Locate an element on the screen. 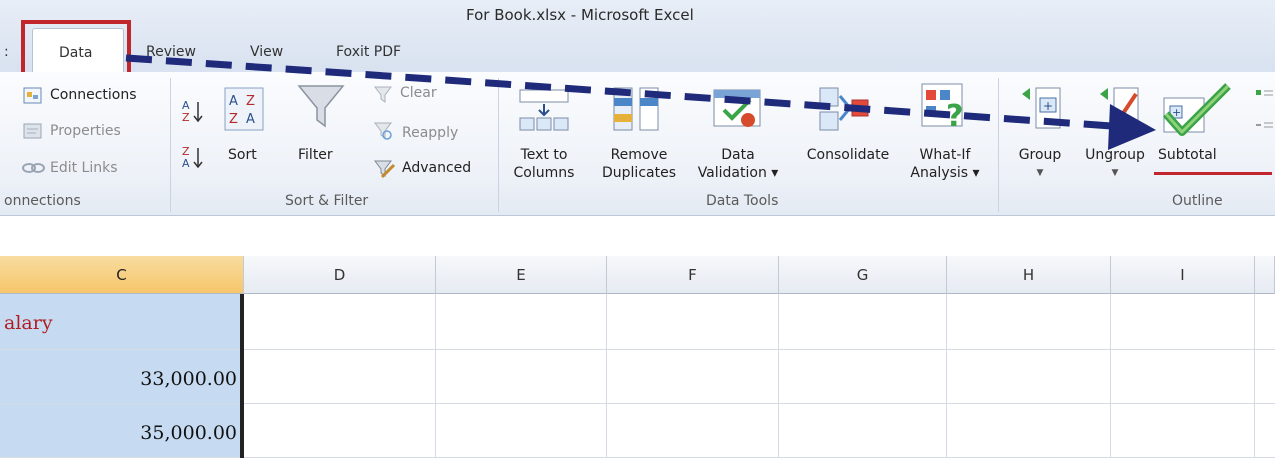 This screenshot has height=458, width=1275. data-validation-line1: Data is located at coordinates (738, 155).